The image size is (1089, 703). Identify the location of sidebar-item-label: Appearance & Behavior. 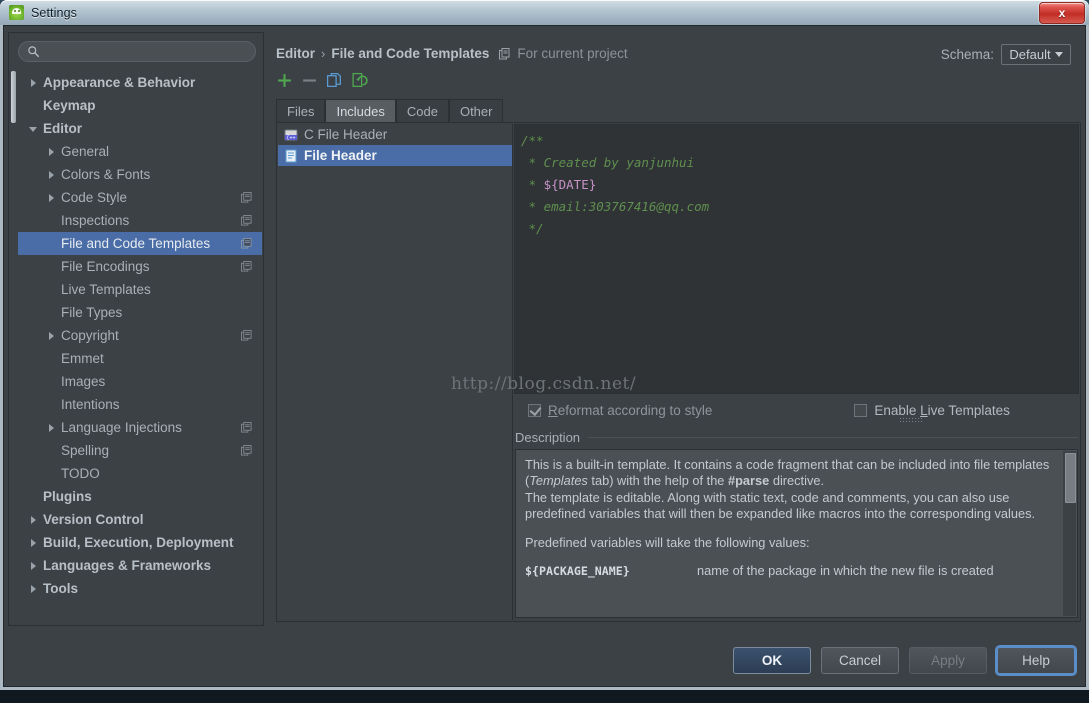
(119, 82).